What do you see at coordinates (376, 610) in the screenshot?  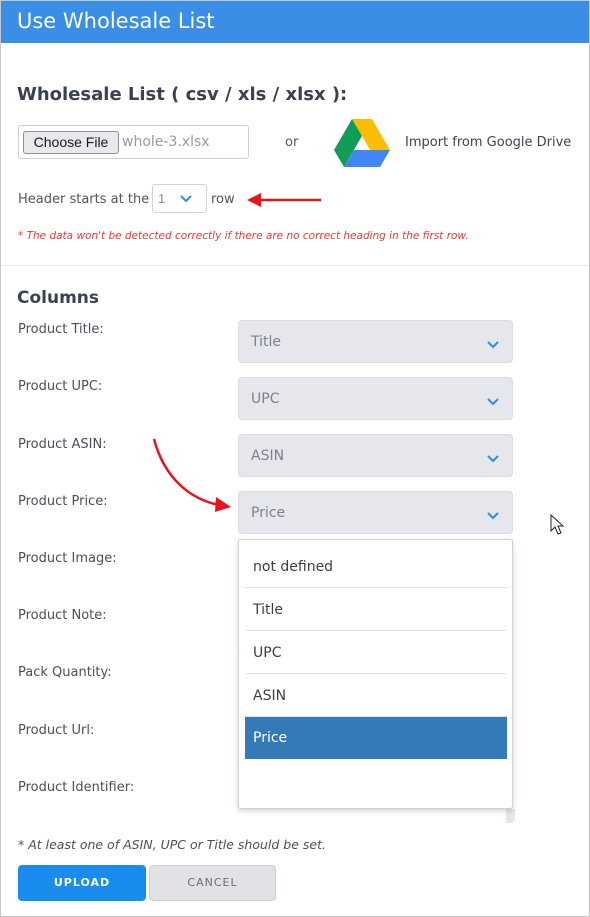 I see `dropdown-option-title: Title` at bounding box center [376, 610].